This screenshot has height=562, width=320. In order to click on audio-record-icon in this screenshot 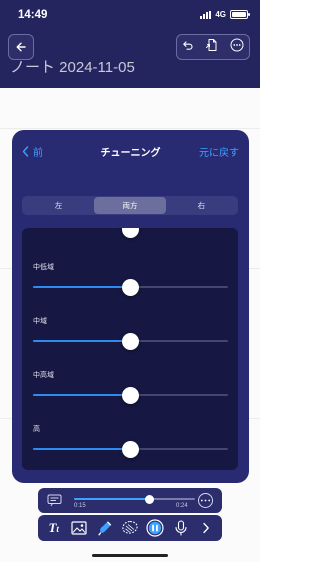, I will do `click(155, 528)`.